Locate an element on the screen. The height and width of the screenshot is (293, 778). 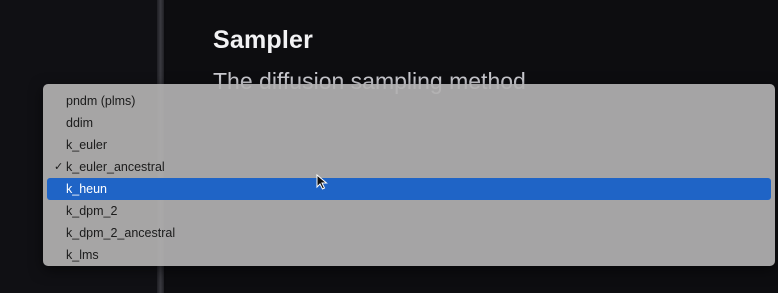
menu-item-label: k_dpm_2_ancestral is located at coordinates (121, 233).